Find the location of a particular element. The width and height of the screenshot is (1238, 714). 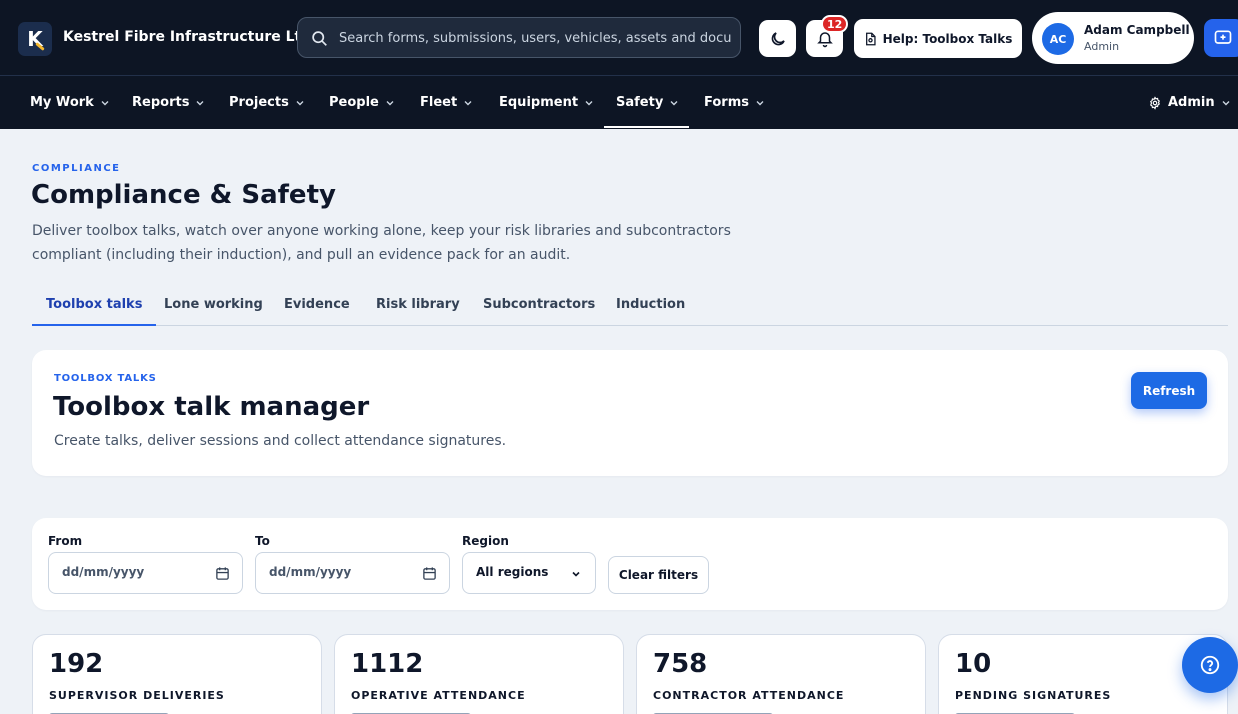

admin-label: Admin is located at coordinates (1191, 102).